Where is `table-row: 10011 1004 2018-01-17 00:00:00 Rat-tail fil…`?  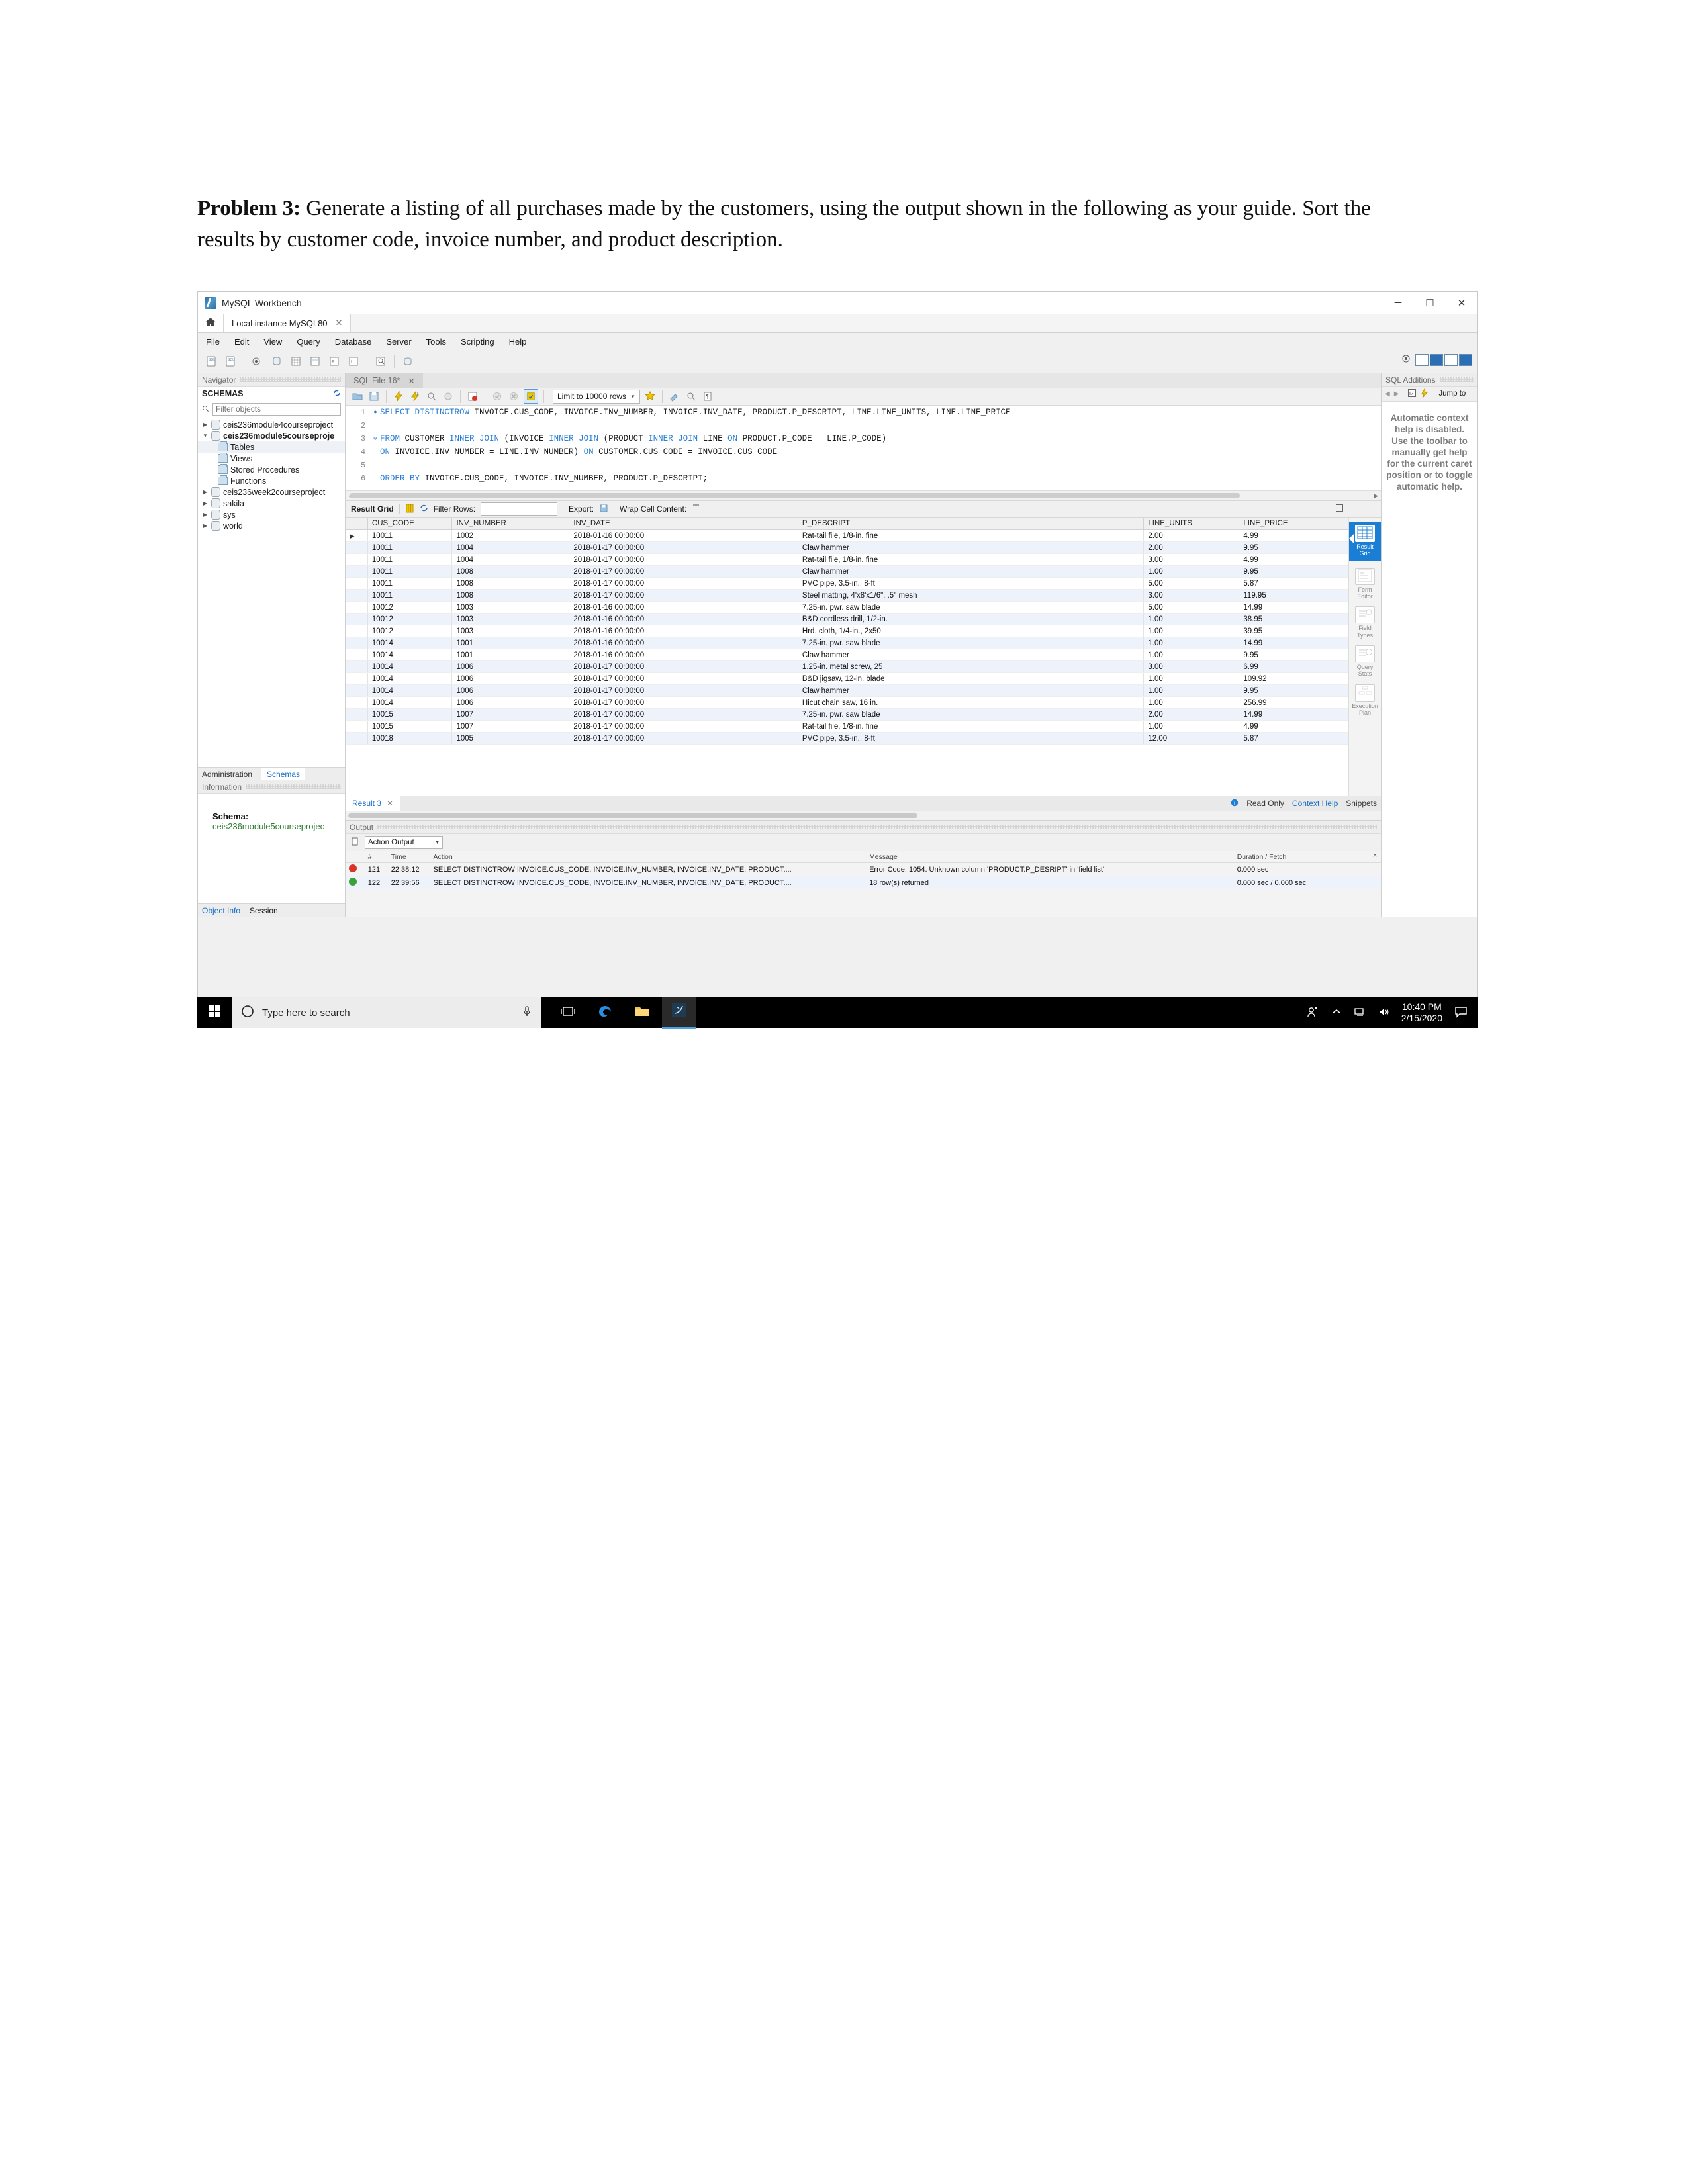
table-row: 10011 1004 2018-01-17 00:00:00 Rat-tail fil… is located at coordinates (847, 559).